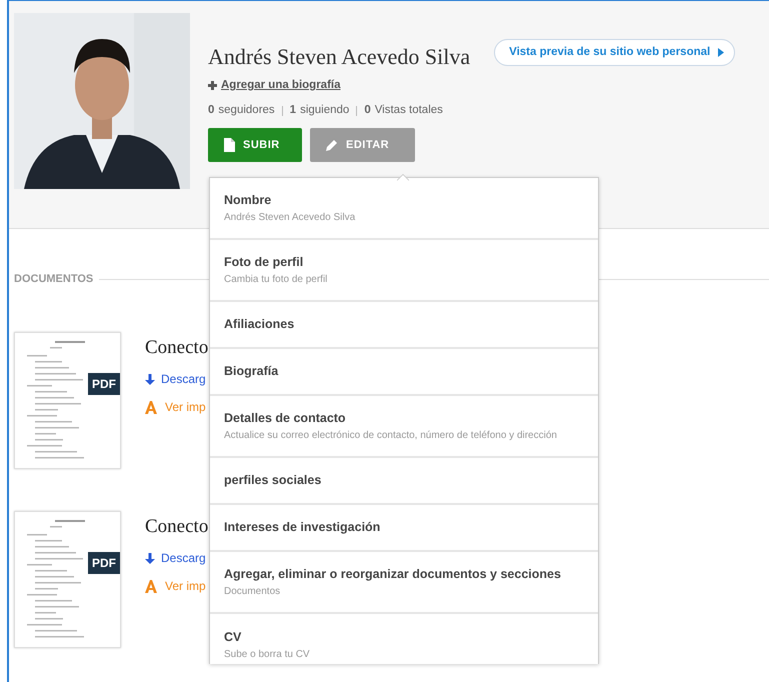 The width and height of the screenshot is (769, 682). Describe the element at coordinates (54, 279) in the screenshot. I see `section-heading: DOCUMENTOS` at that location.